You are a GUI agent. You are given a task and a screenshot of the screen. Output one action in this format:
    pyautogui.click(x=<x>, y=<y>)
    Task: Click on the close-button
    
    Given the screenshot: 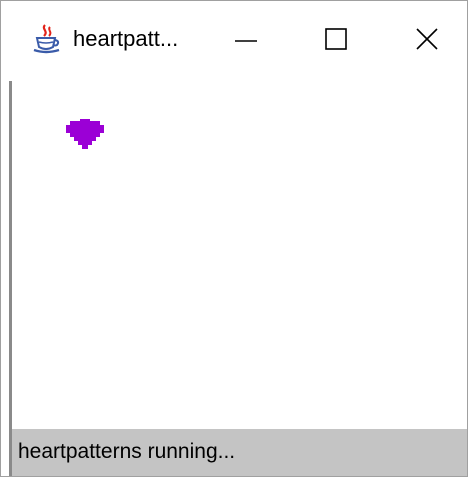 What is the action you would take?
    pyautogui.click(x=427, y=39)
    